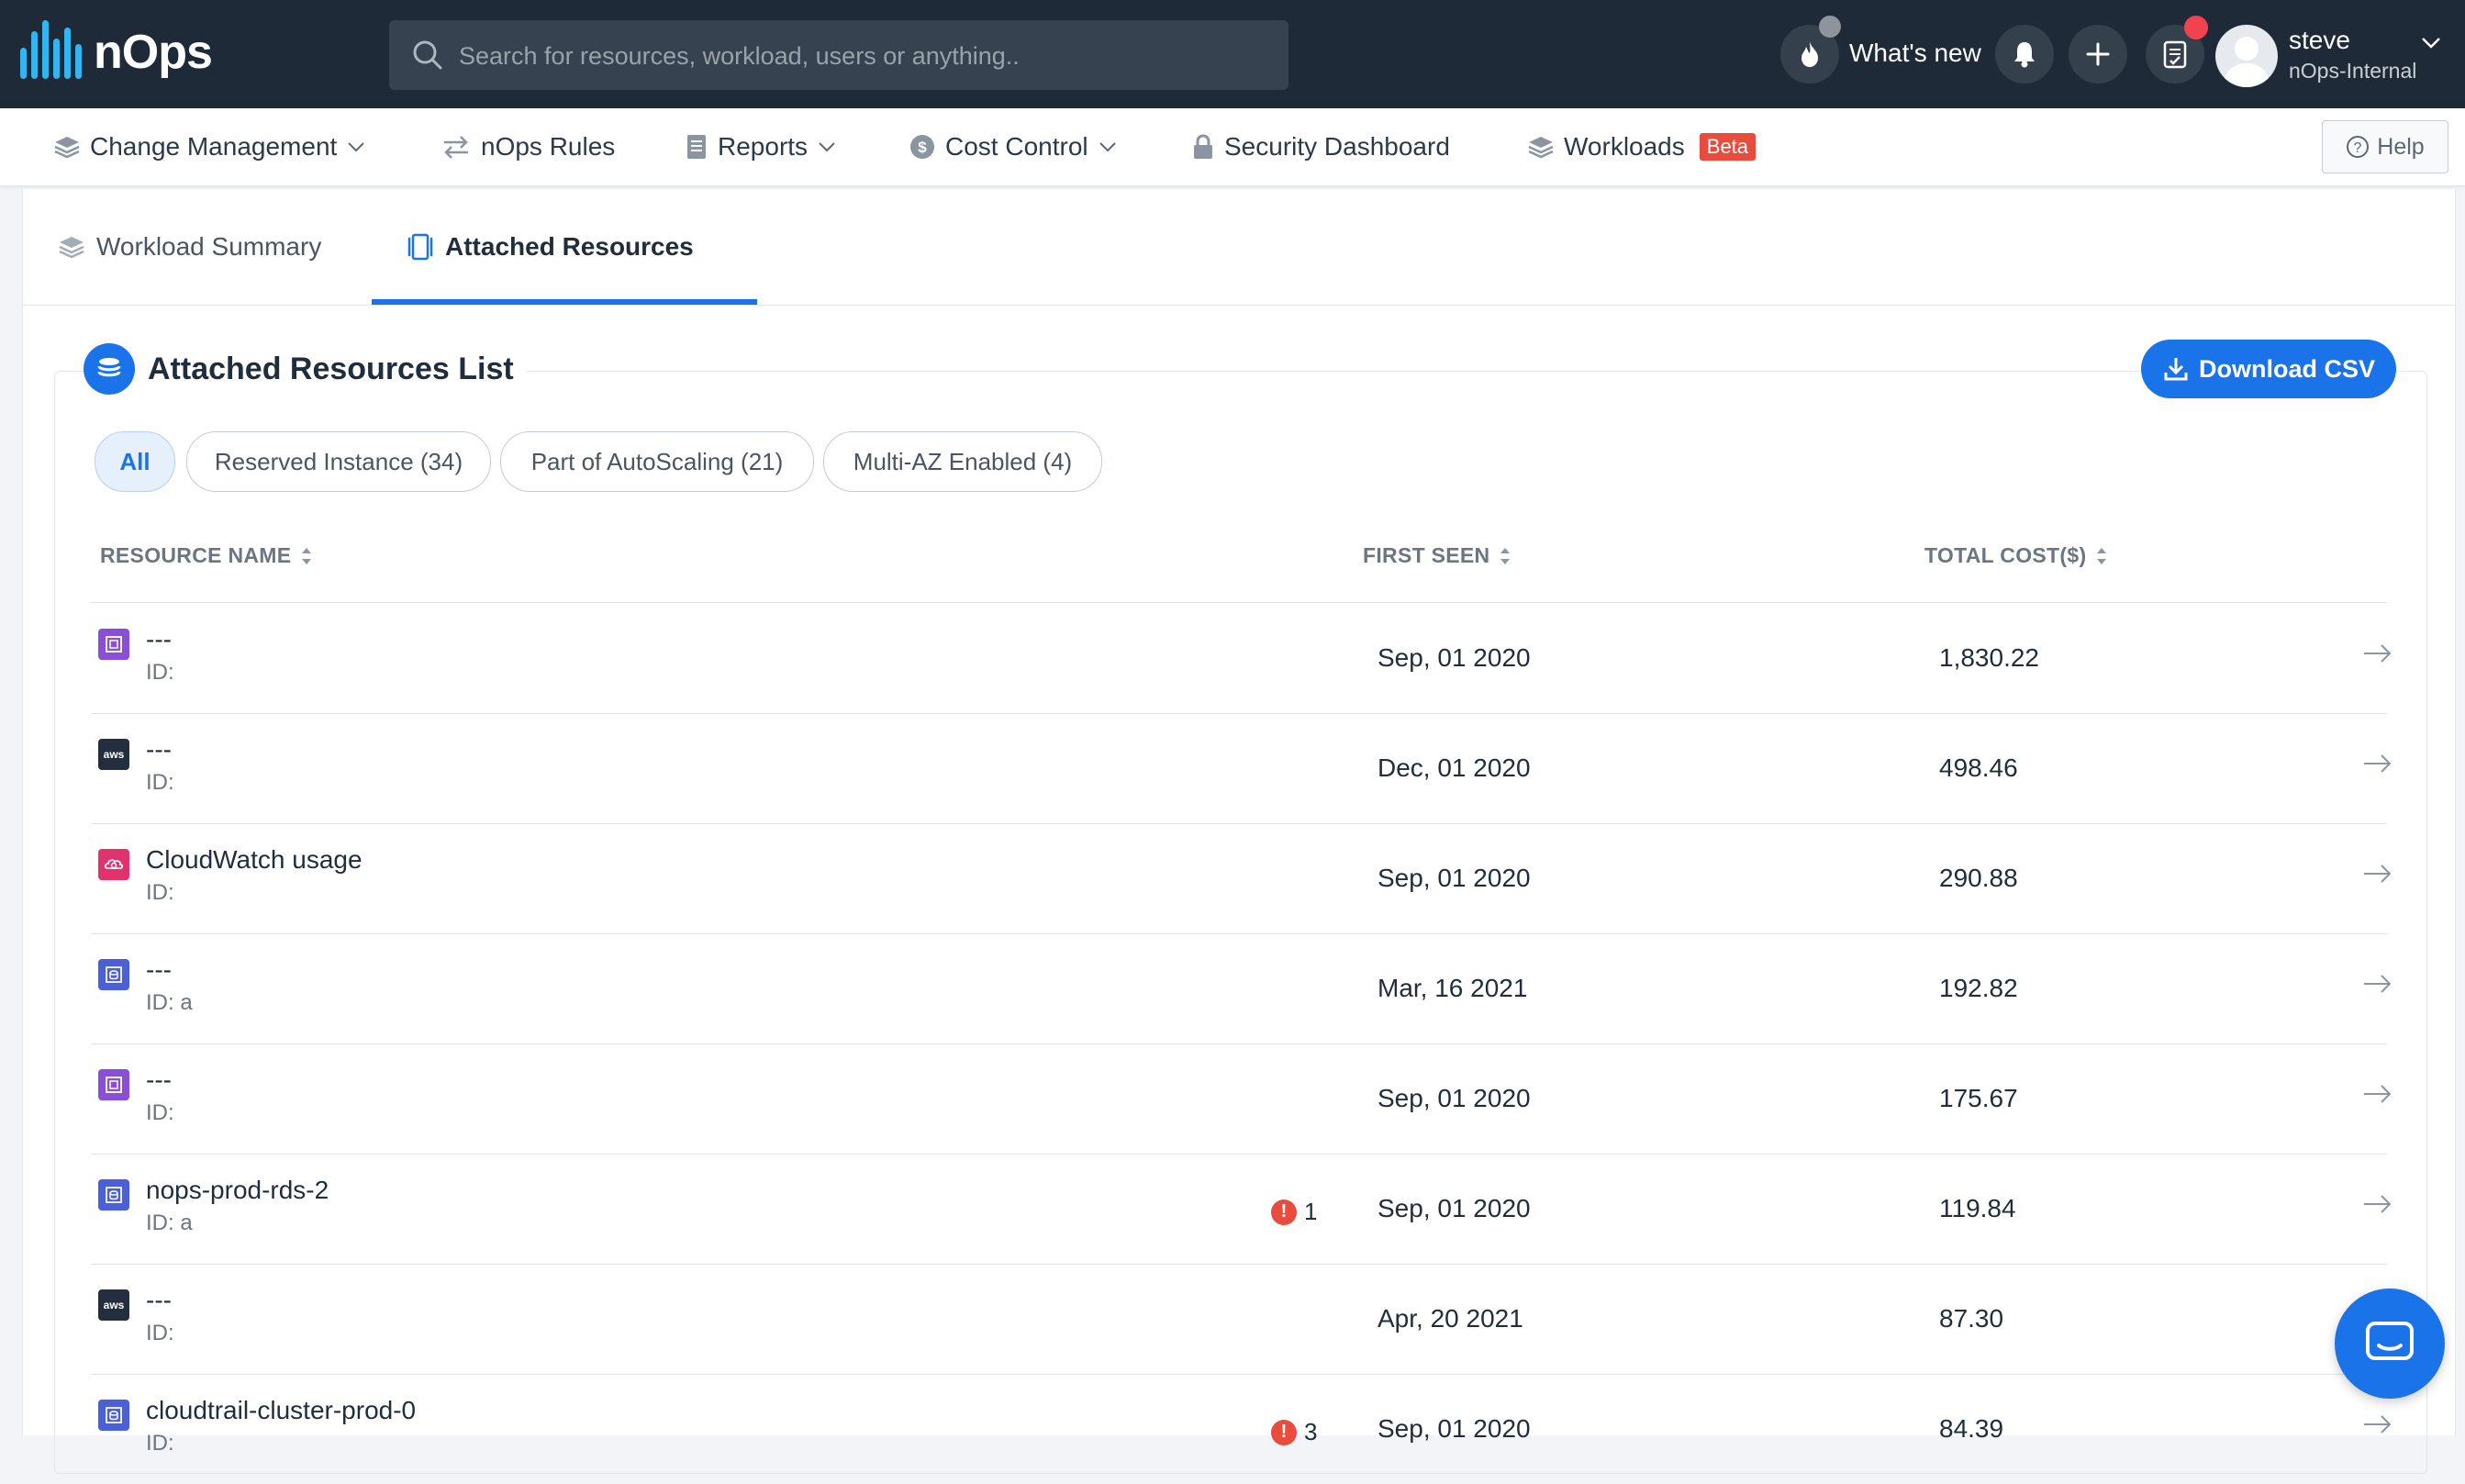 This screenshot has height=1484, width=2465. I want to click on table-row: CloudWatch usage ID: Sep, 01 2020 290.88, so click(1241, 878).